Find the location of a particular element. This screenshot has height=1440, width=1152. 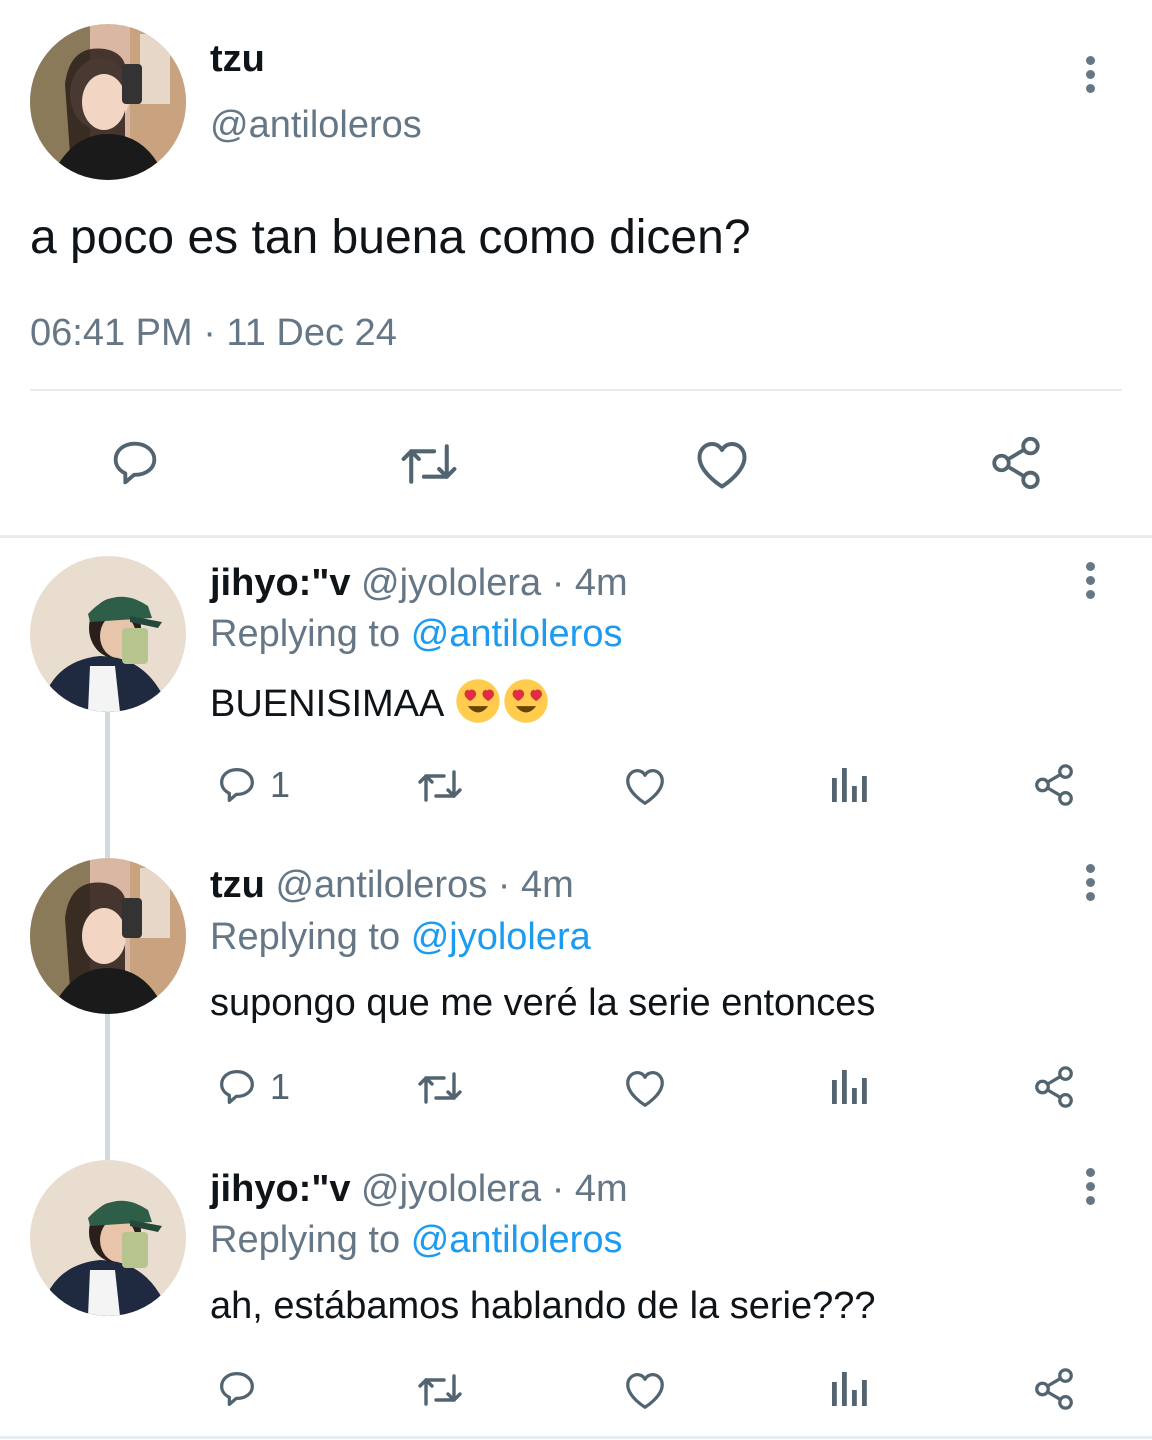

replying-to: Replying to @jyololera is located at coordinates (400, 937).